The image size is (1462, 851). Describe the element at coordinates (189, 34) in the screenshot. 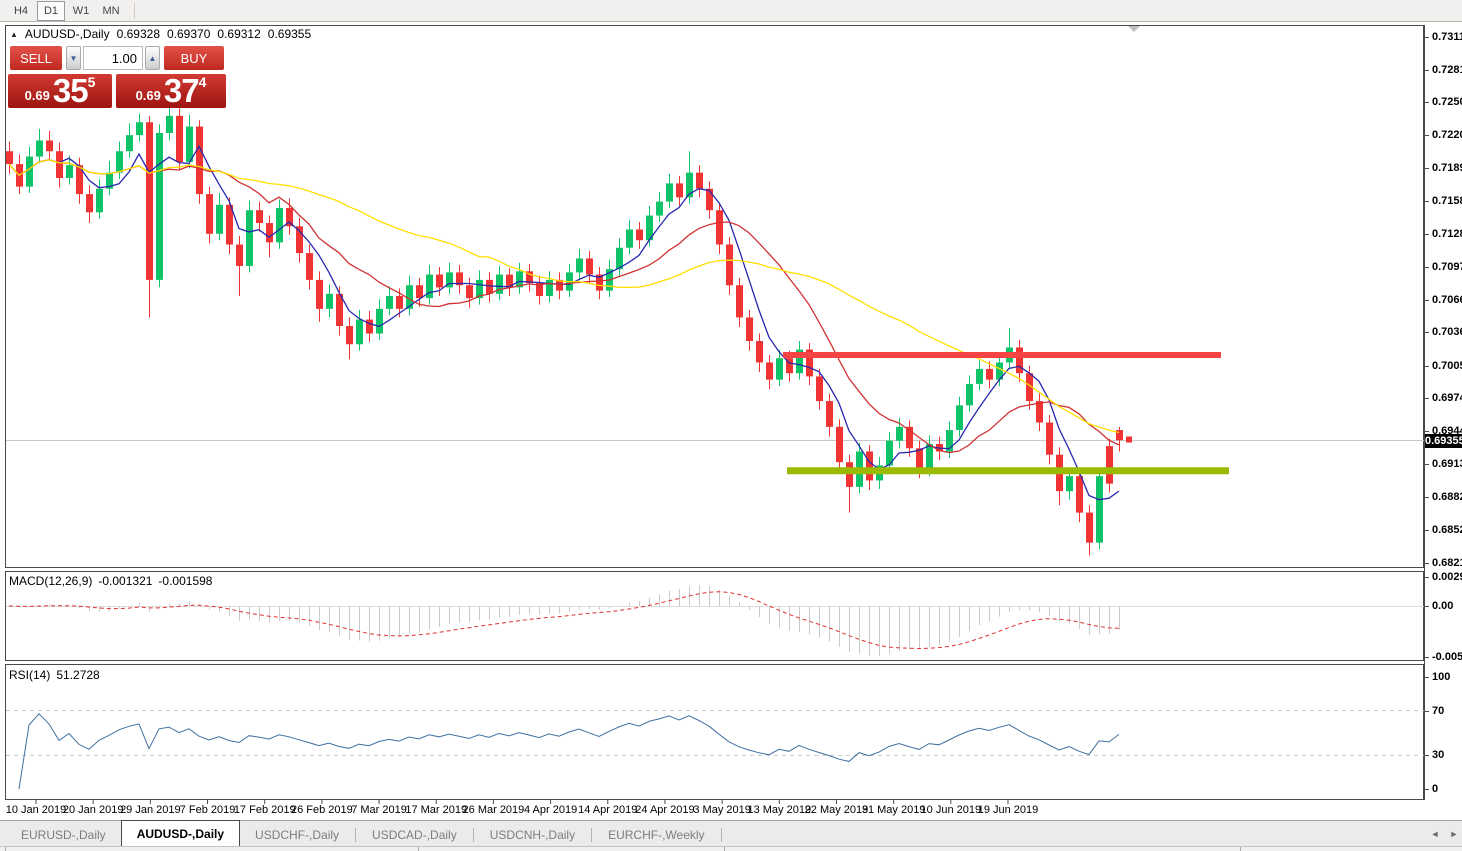

I see `ohlc-high: 0.69370` at that location.